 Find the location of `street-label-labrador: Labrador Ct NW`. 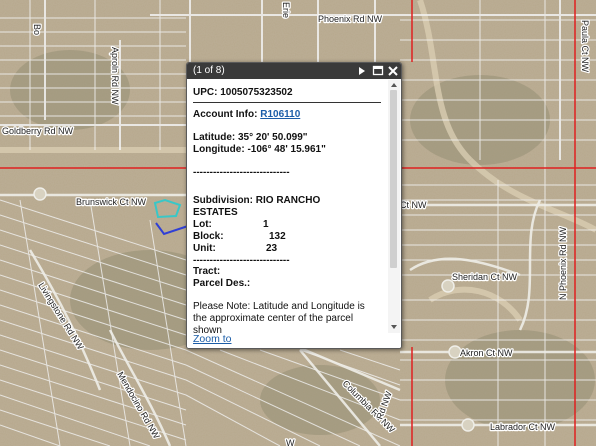

street-label-labrador: Labrador Ct NW is located at coordinates (523, 427).